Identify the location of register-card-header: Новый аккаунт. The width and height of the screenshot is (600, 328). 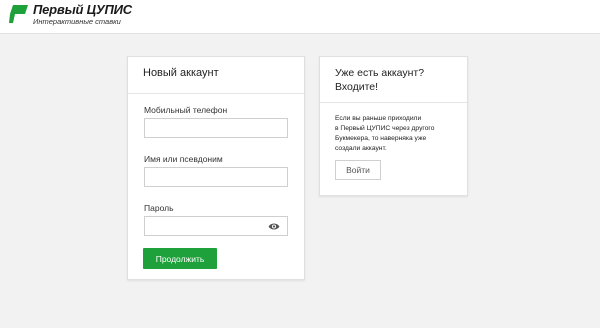
(216, 75).